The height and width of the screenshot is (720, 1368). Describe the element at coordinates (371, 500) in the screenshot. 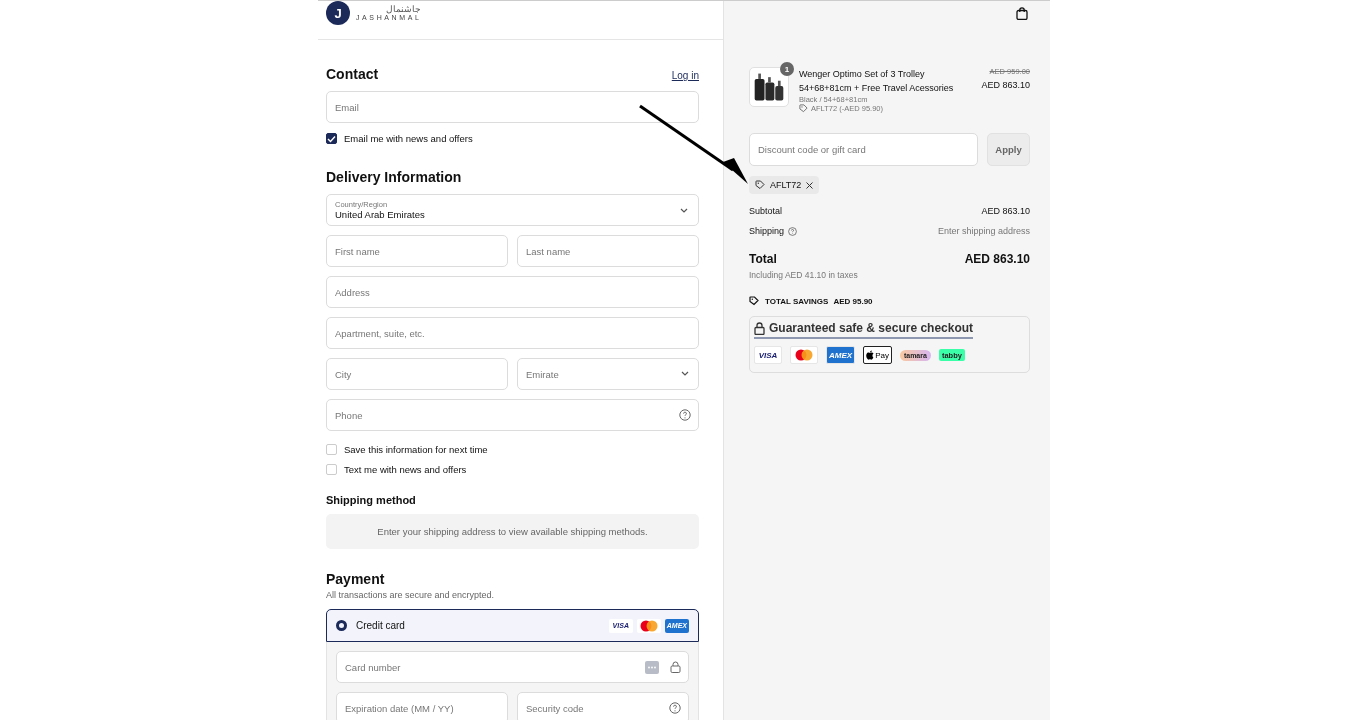

I see `section-title: Shipping method` at that location.